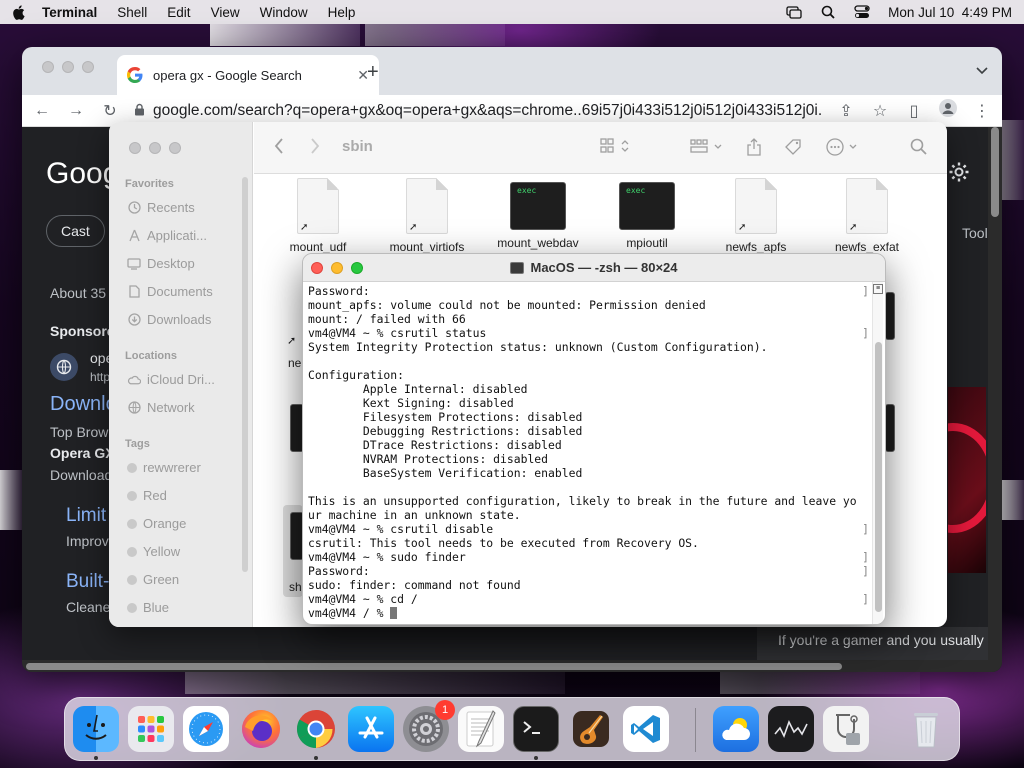 The image size is (1024, 768). Describe the element at coordinates (96, 729) in the screenshot. I see `dock-finder-icon` at that location.